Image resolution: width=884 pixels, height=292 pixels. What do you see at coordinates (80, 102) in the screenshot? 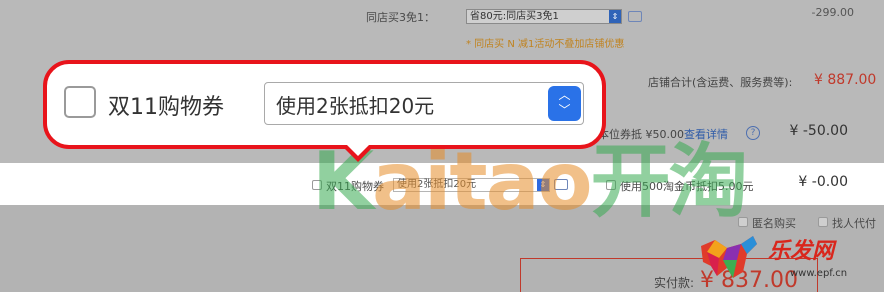
I see `callout-checkbox` at bounding box center [80, 102].